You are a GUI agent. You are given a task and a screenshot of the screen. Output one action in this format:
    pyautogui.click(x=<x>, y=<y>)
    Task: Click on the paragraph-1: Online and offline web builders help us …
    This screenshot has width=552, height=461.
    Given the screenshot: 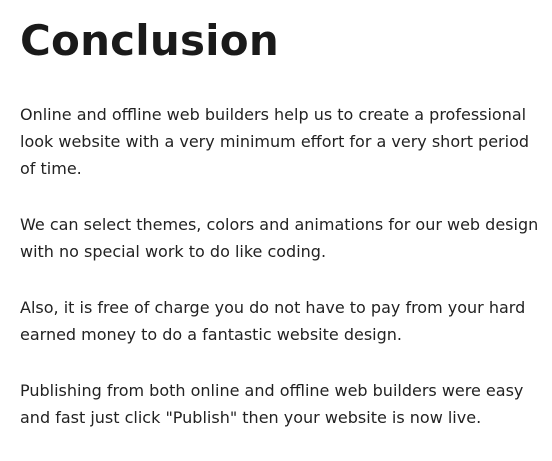 What is the action you would take?
    pyautogui.click(x=275, y=141)
    